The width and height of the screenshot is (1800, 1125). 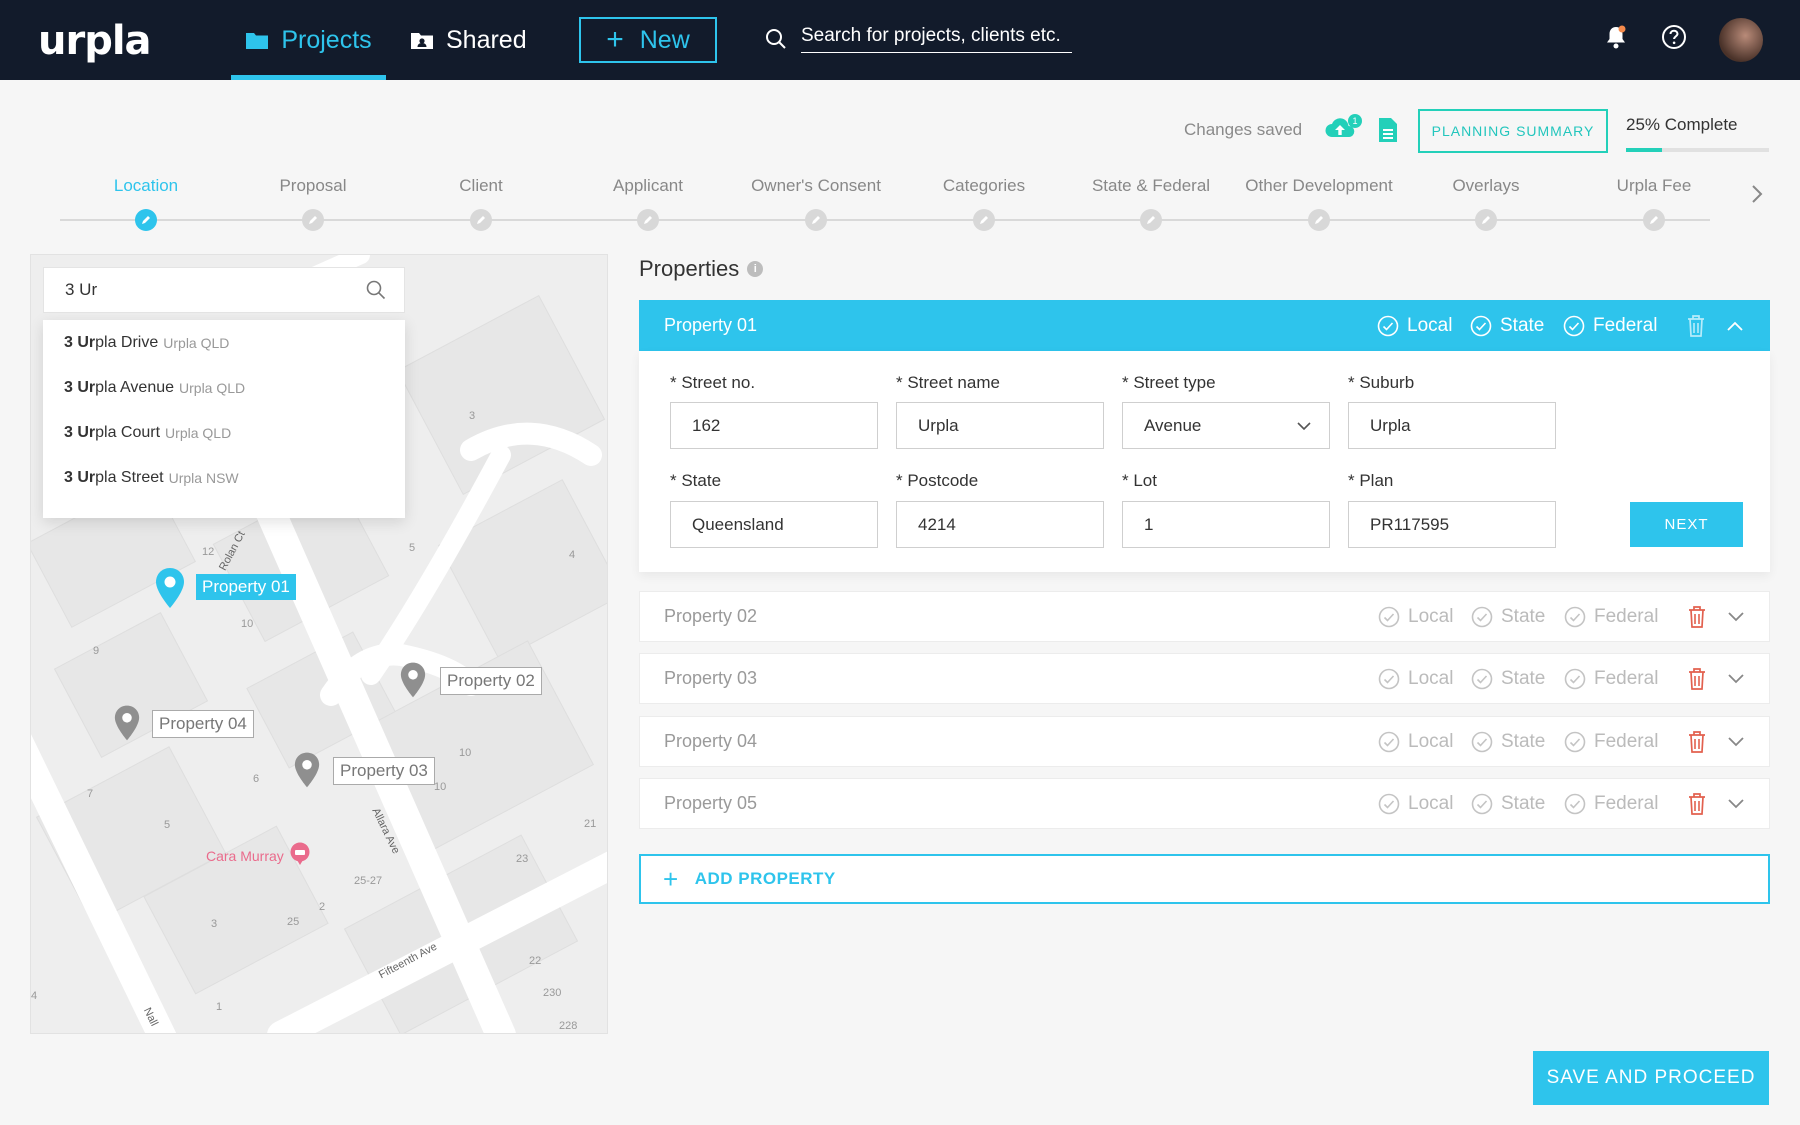 I want to click on property-row: Property 04 Local State Federal, so click(x=1204, y=741).